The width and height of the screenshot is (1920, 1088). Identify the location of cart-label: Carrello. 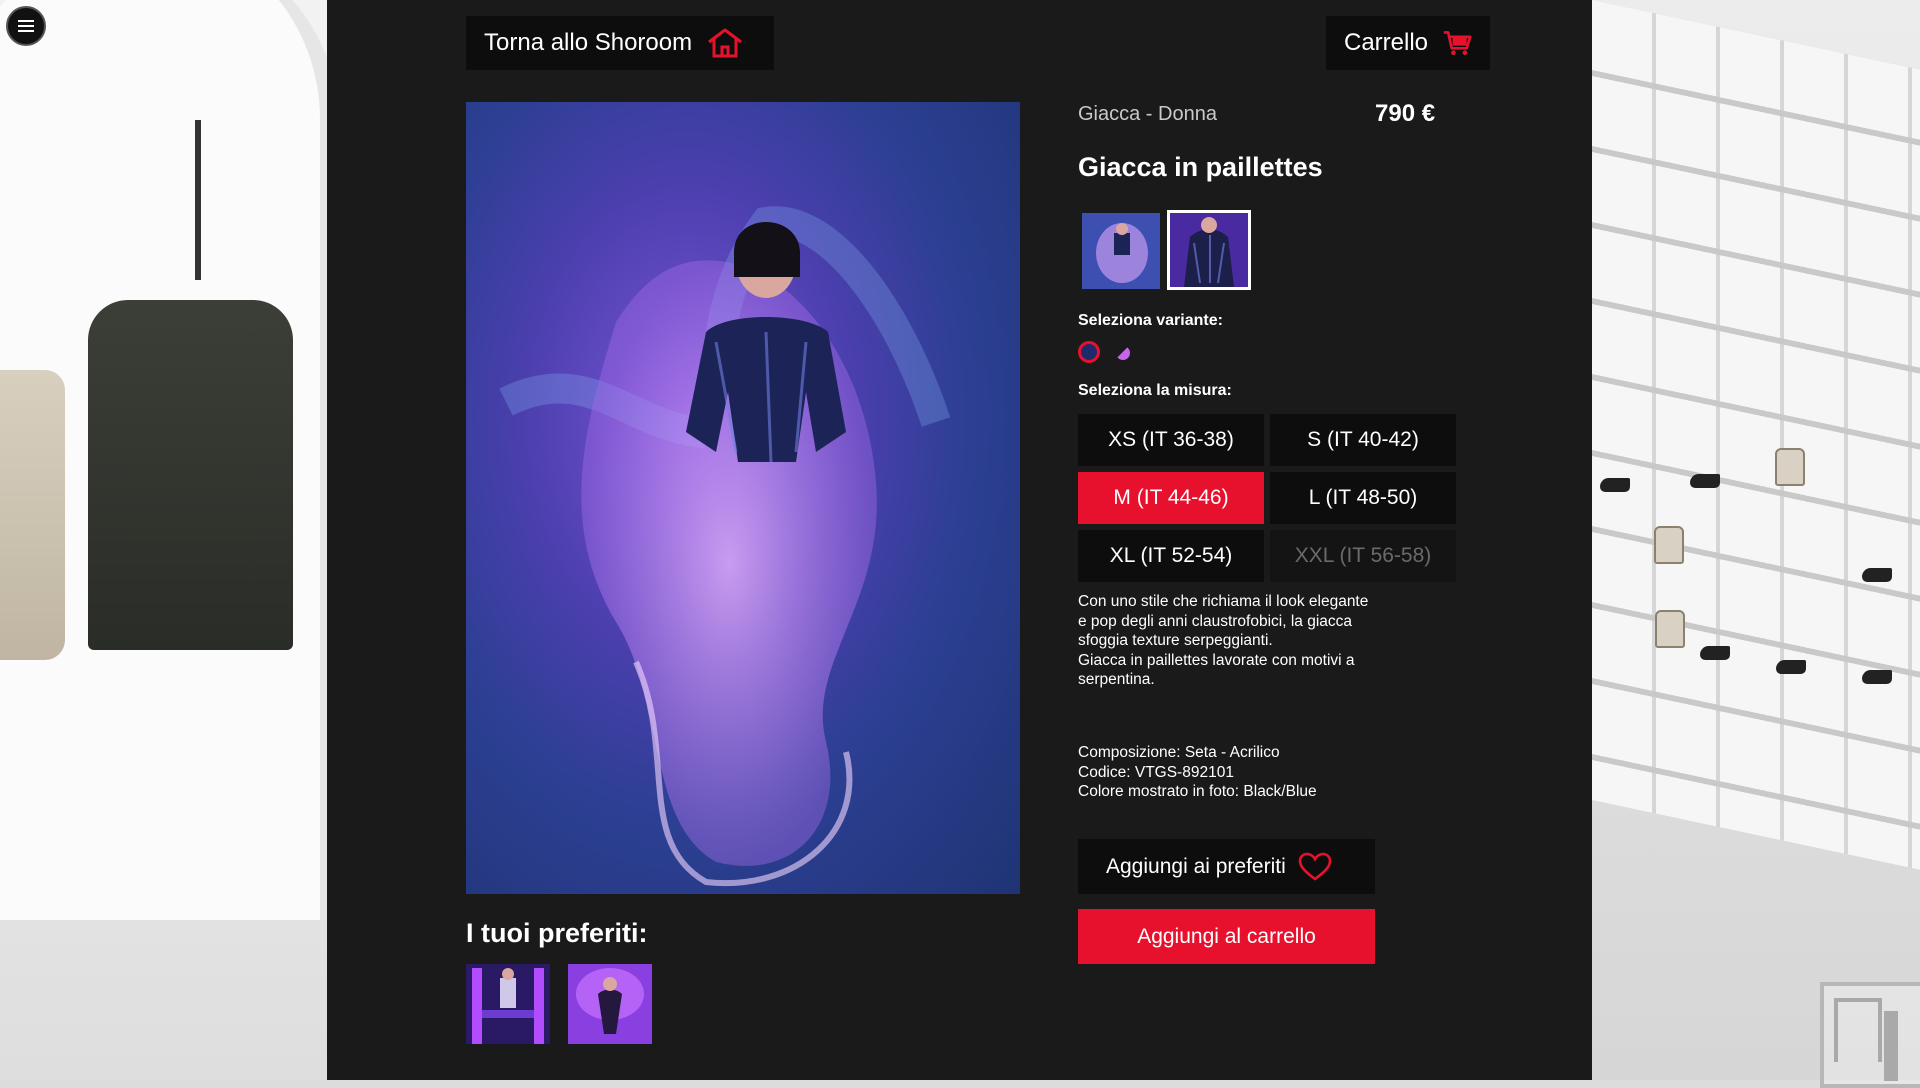
(1386, 42).